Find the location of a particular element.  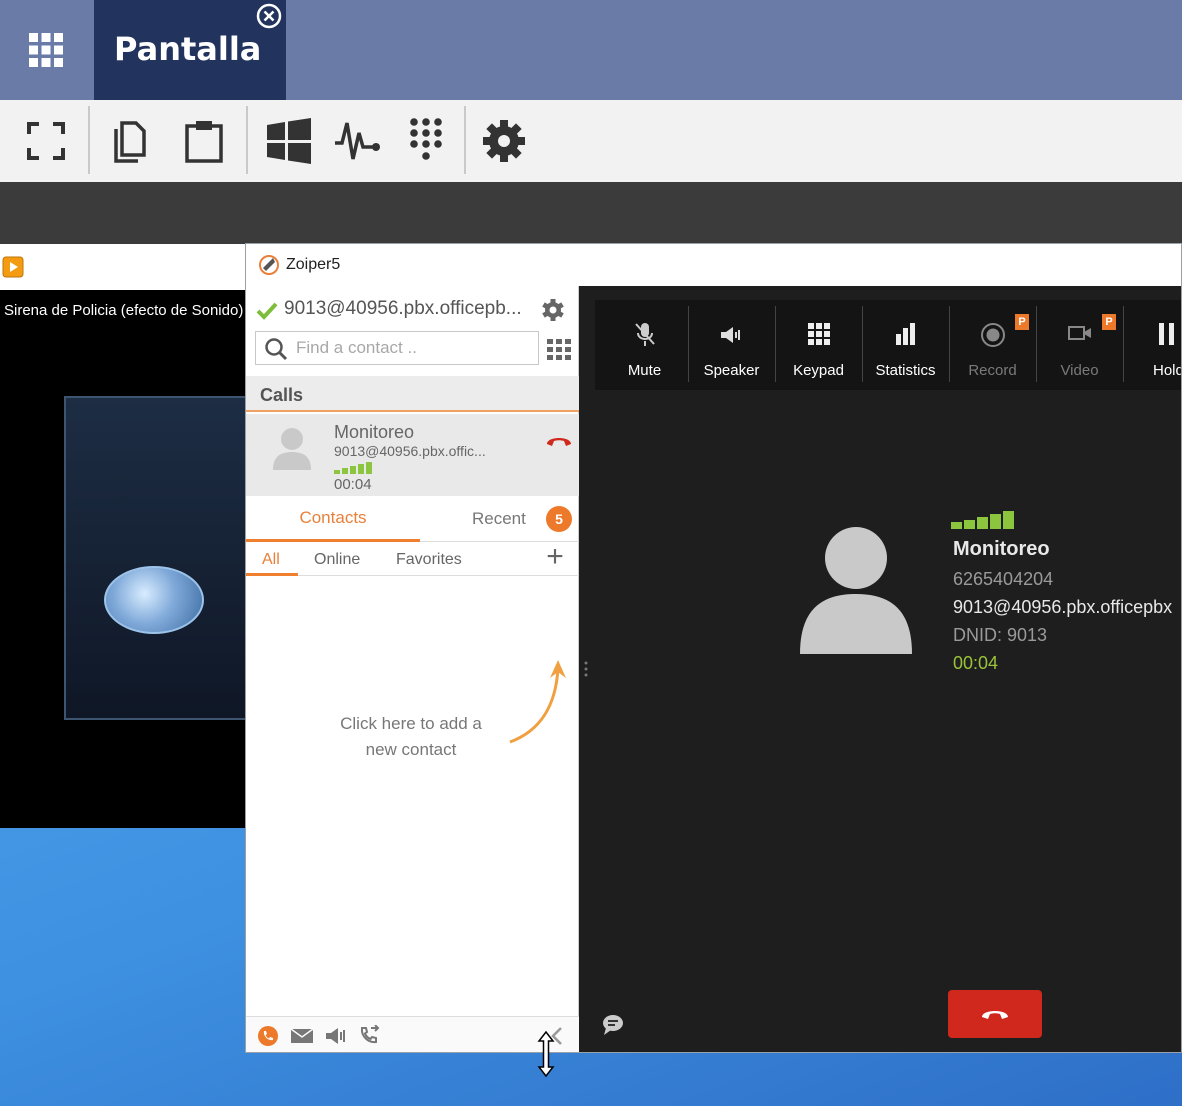

keypad-button: Keypad is located at coordinates (818, 345).